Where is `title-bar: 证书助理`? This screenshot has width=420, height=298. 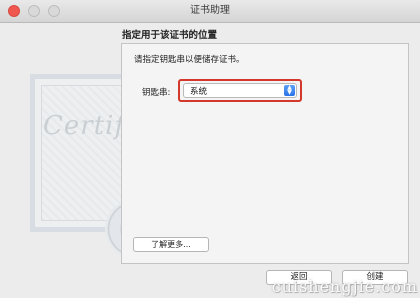 title-bar: 证书助理 is located at coordinates (210, 11).